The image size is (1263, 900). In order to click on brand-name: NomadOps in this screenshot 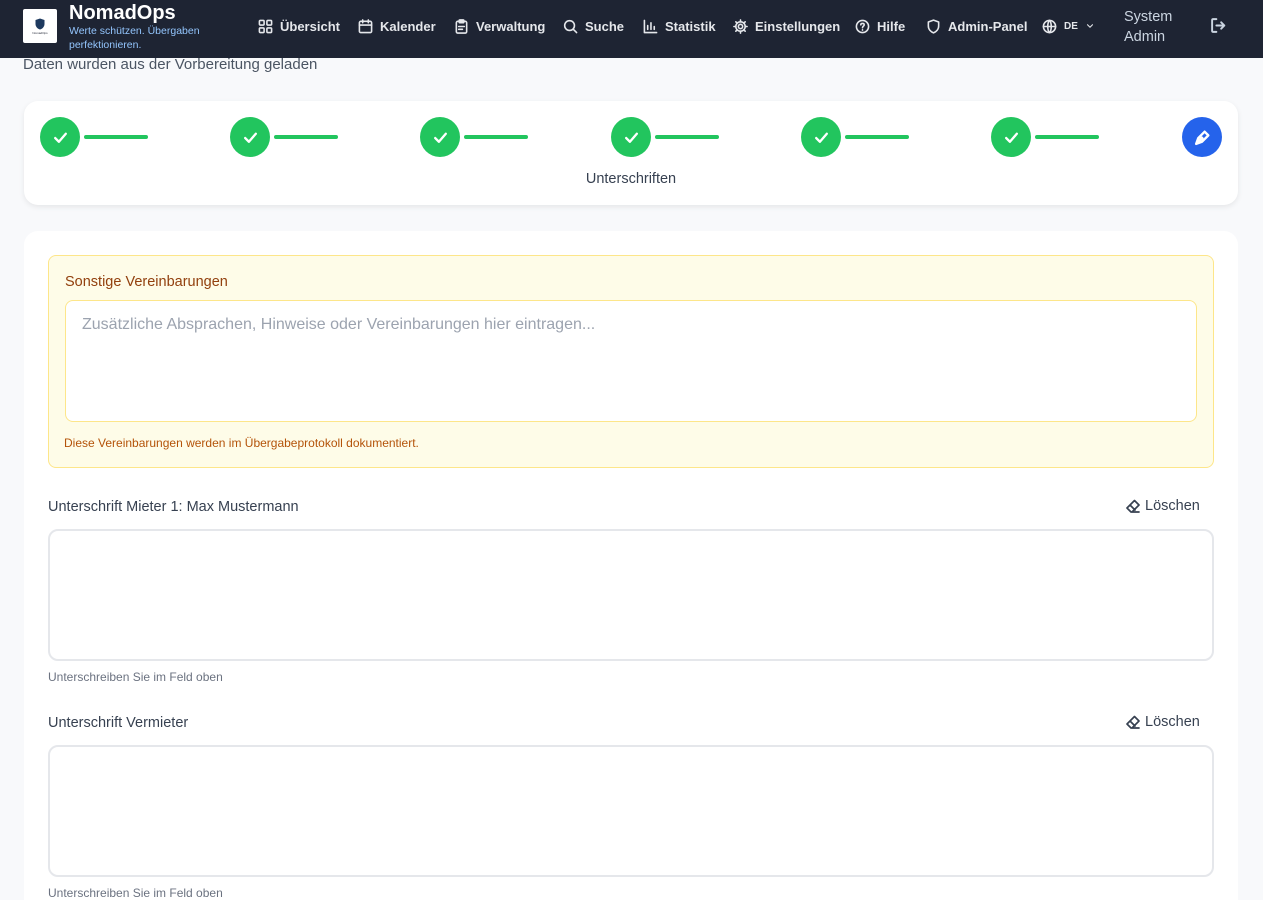, I will do `click(122, 13)`.